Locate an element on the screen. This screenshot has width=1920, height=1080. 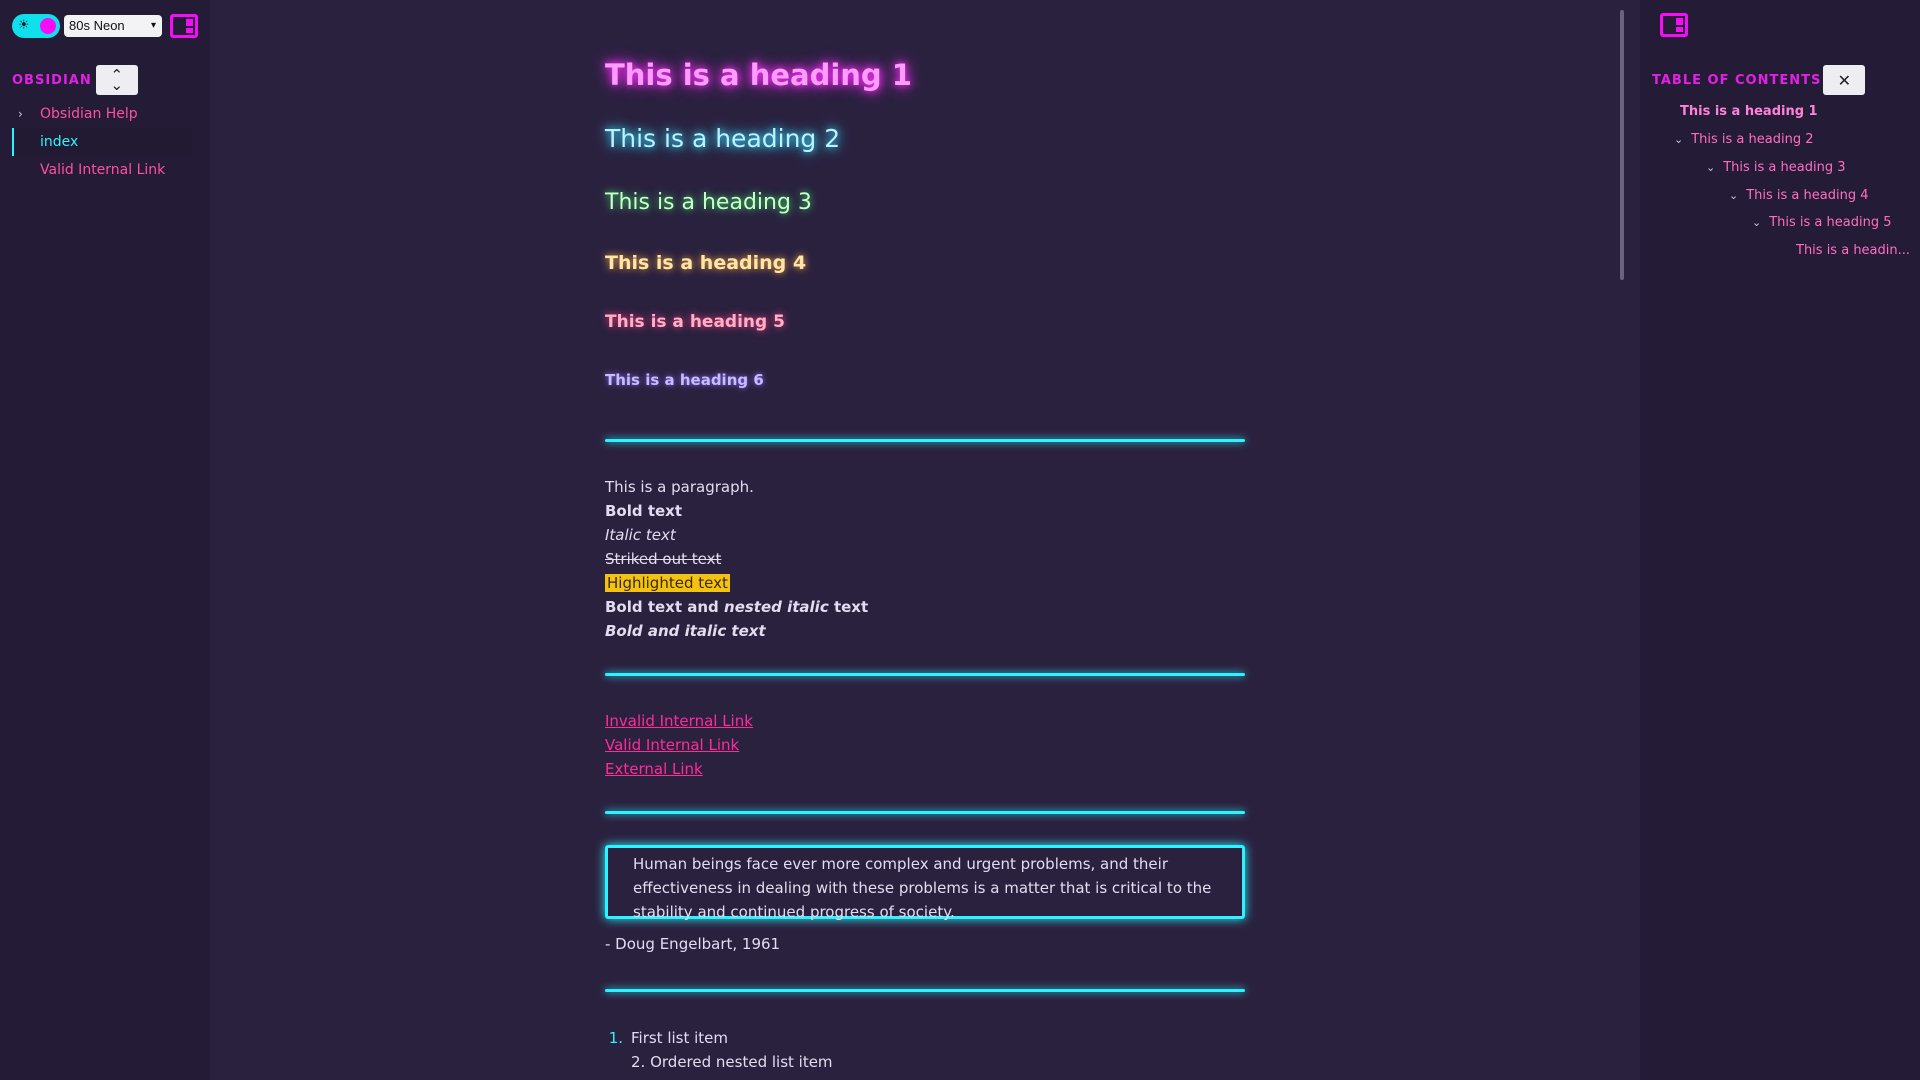
sort-icon: ⌃ ⌄ is located at coordinates (117, 80).